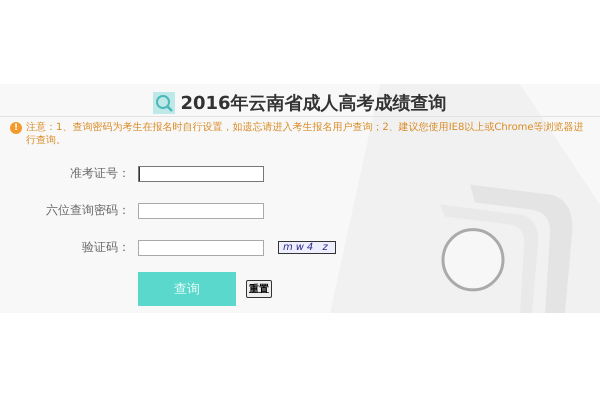  I want to click on field-label: 准考证号：, so click(99, 173).